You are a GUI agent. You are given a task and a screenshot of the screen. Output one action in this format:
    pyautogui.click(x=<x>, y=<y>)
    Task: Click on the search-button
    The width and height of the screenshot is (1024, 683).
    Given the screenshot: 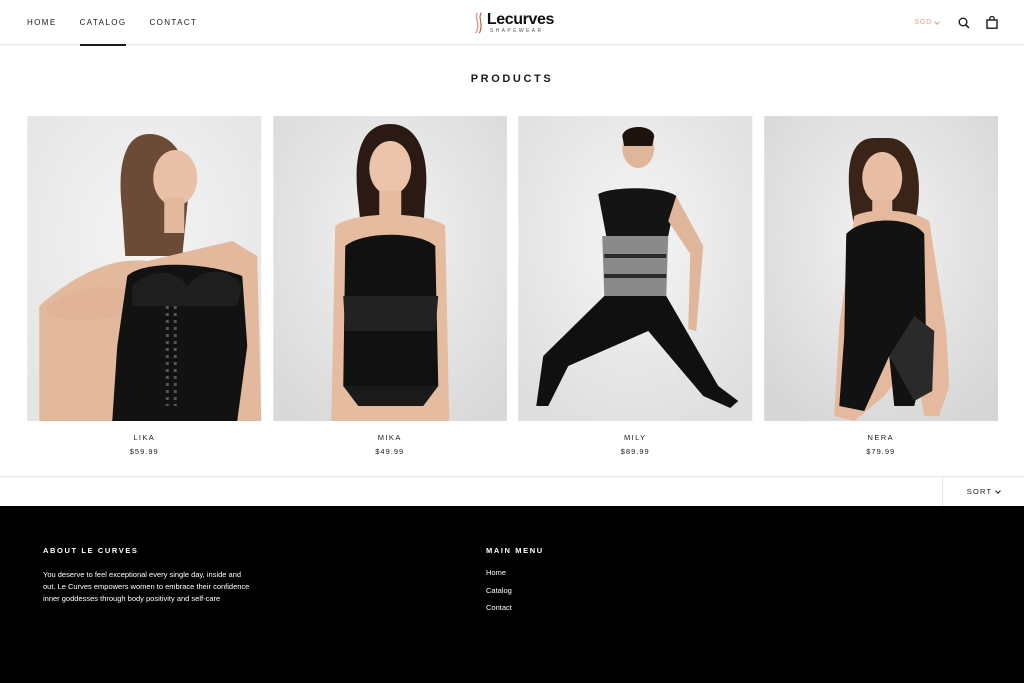 What is the action you would take?
    pyautogui.click(x=964, y=23)
    